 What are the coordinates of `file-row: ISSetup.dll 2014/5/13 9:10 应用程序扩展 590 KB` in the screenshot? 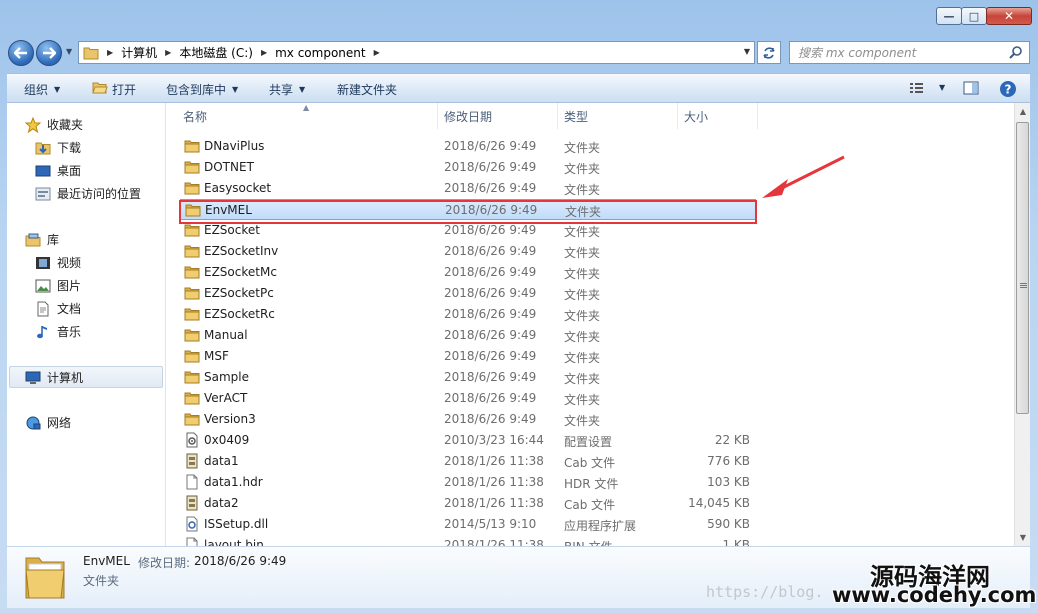 It's located at (468, 524).